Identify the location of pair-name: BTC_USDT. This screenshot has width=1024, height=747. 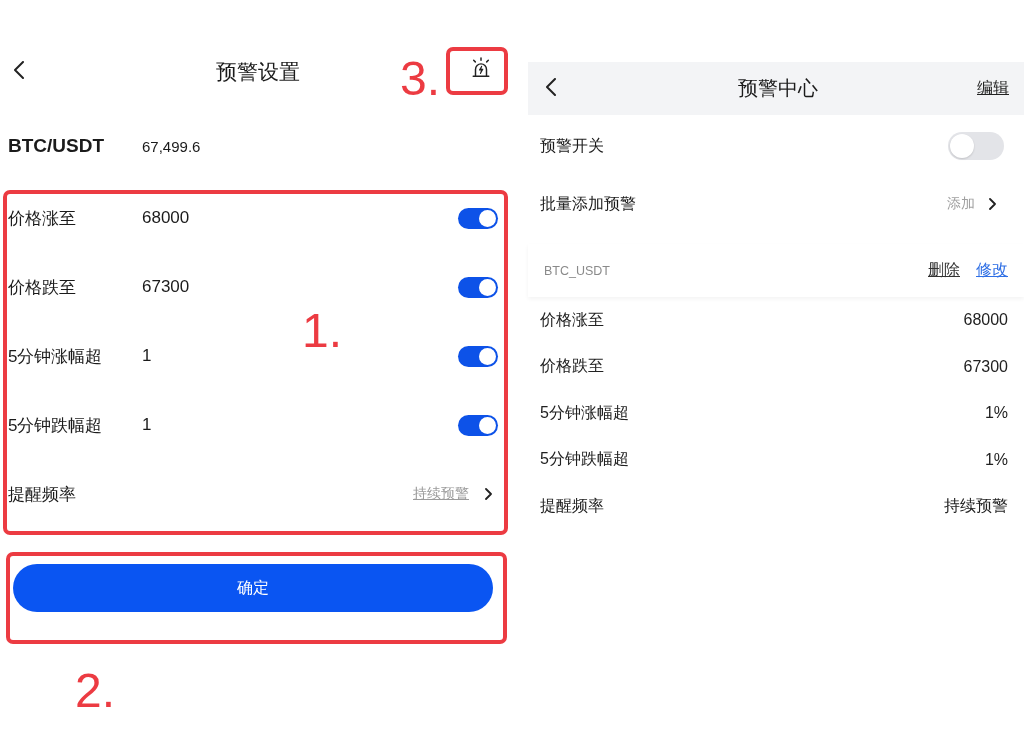
(577, 270).